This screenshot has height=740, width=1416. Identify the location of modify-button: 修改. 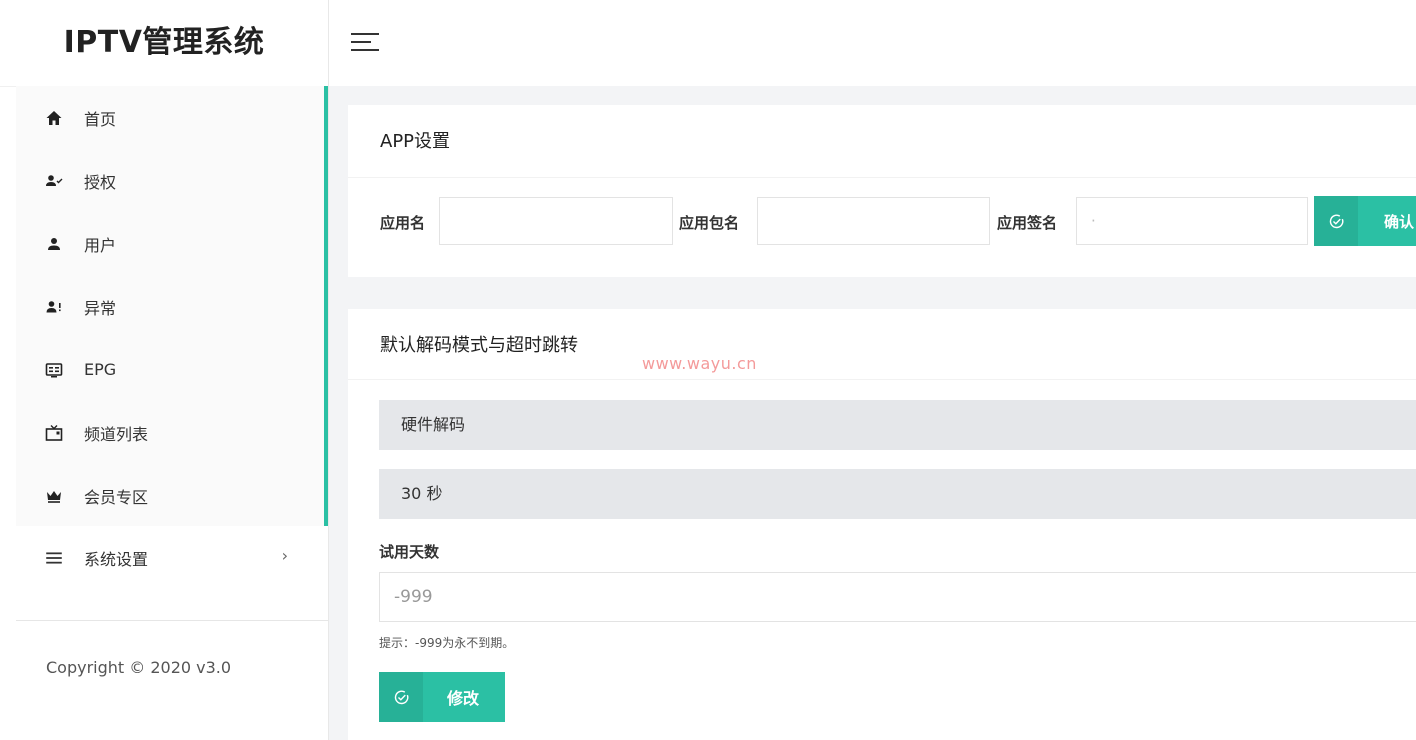
(442, 697).